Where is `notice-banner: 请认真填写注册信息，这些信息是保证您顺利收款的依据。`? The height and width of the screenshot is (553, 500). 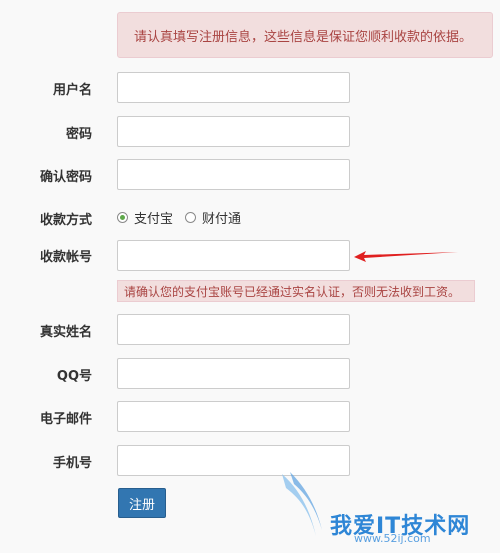 notice-banner: 请认真填写注册信息，这些信息是保证您顺利收款的依据。 is located at coordinates (305, 35).